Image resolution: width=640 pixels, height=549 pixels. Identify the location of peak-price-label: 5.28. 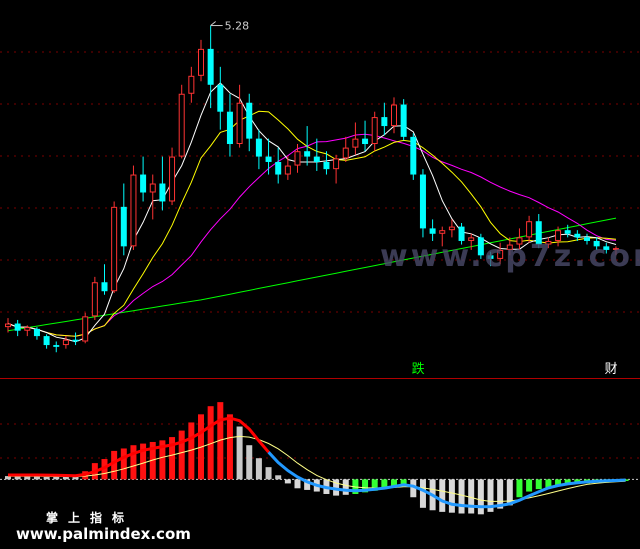
(237, 26).